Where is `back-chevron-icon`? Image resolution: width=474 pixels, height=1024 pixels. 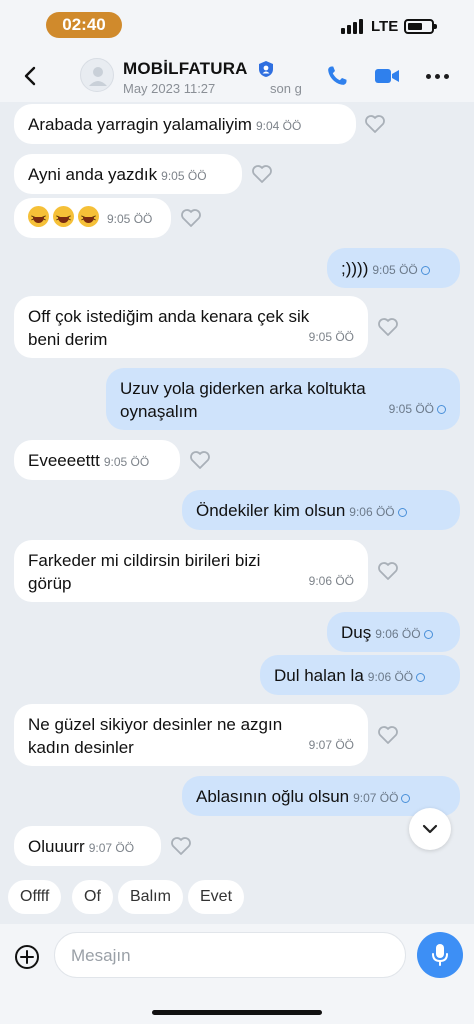
back-chevron-icon is located at coordinates (30, 76).